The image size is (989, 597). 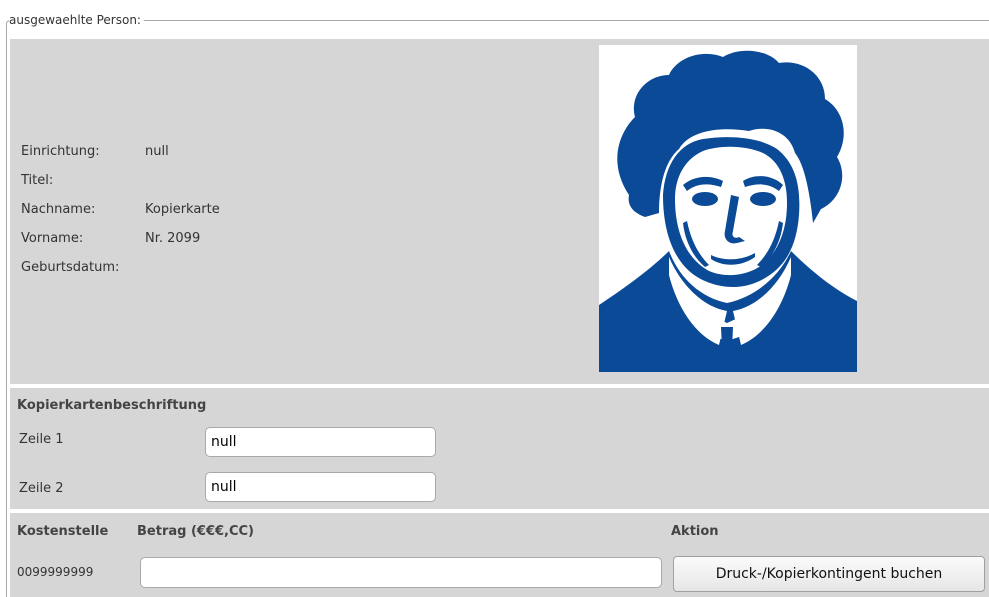 What do you see at coordinates (173, 238) in the screenshot?
I see `vorname-value: Nr. 2099` at bounding box center [173, 238].